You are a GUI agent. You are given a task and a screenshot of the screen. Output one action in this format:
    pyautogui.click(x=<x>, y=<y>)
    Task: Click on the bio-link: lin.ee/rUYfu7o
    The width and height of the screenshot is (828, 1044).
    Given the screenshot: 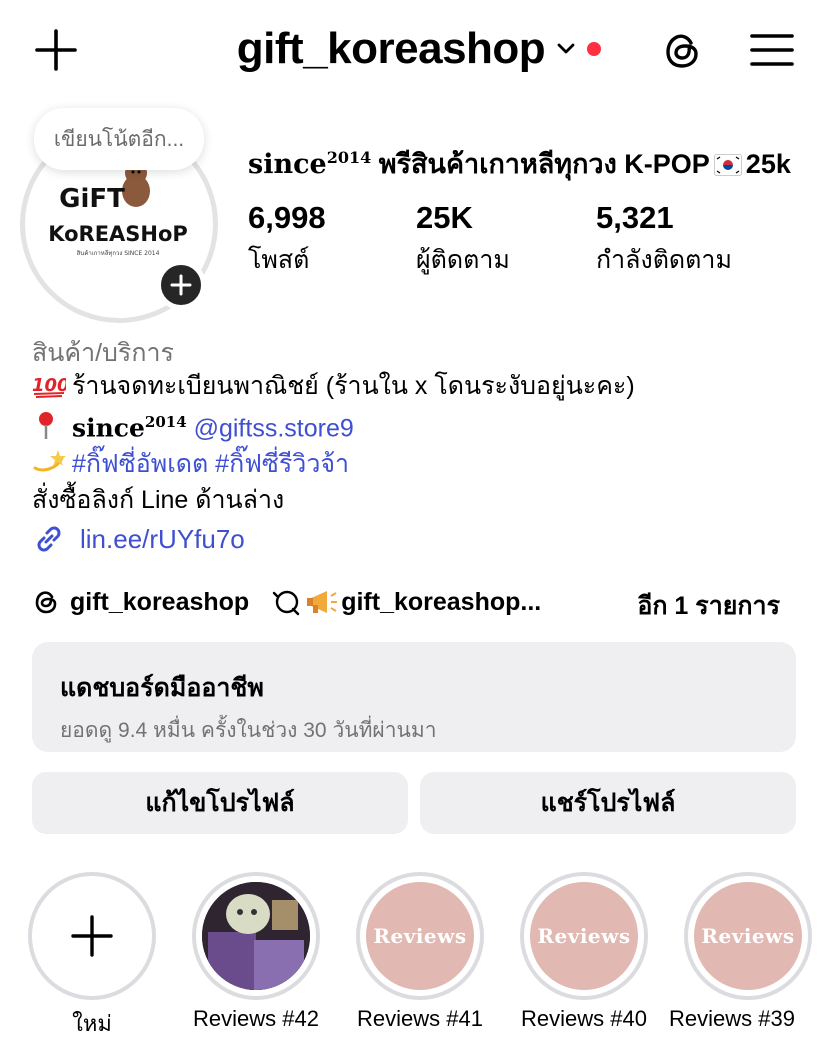 What is the action you would take?
    pyautogui.click(x=138, y=539)
    